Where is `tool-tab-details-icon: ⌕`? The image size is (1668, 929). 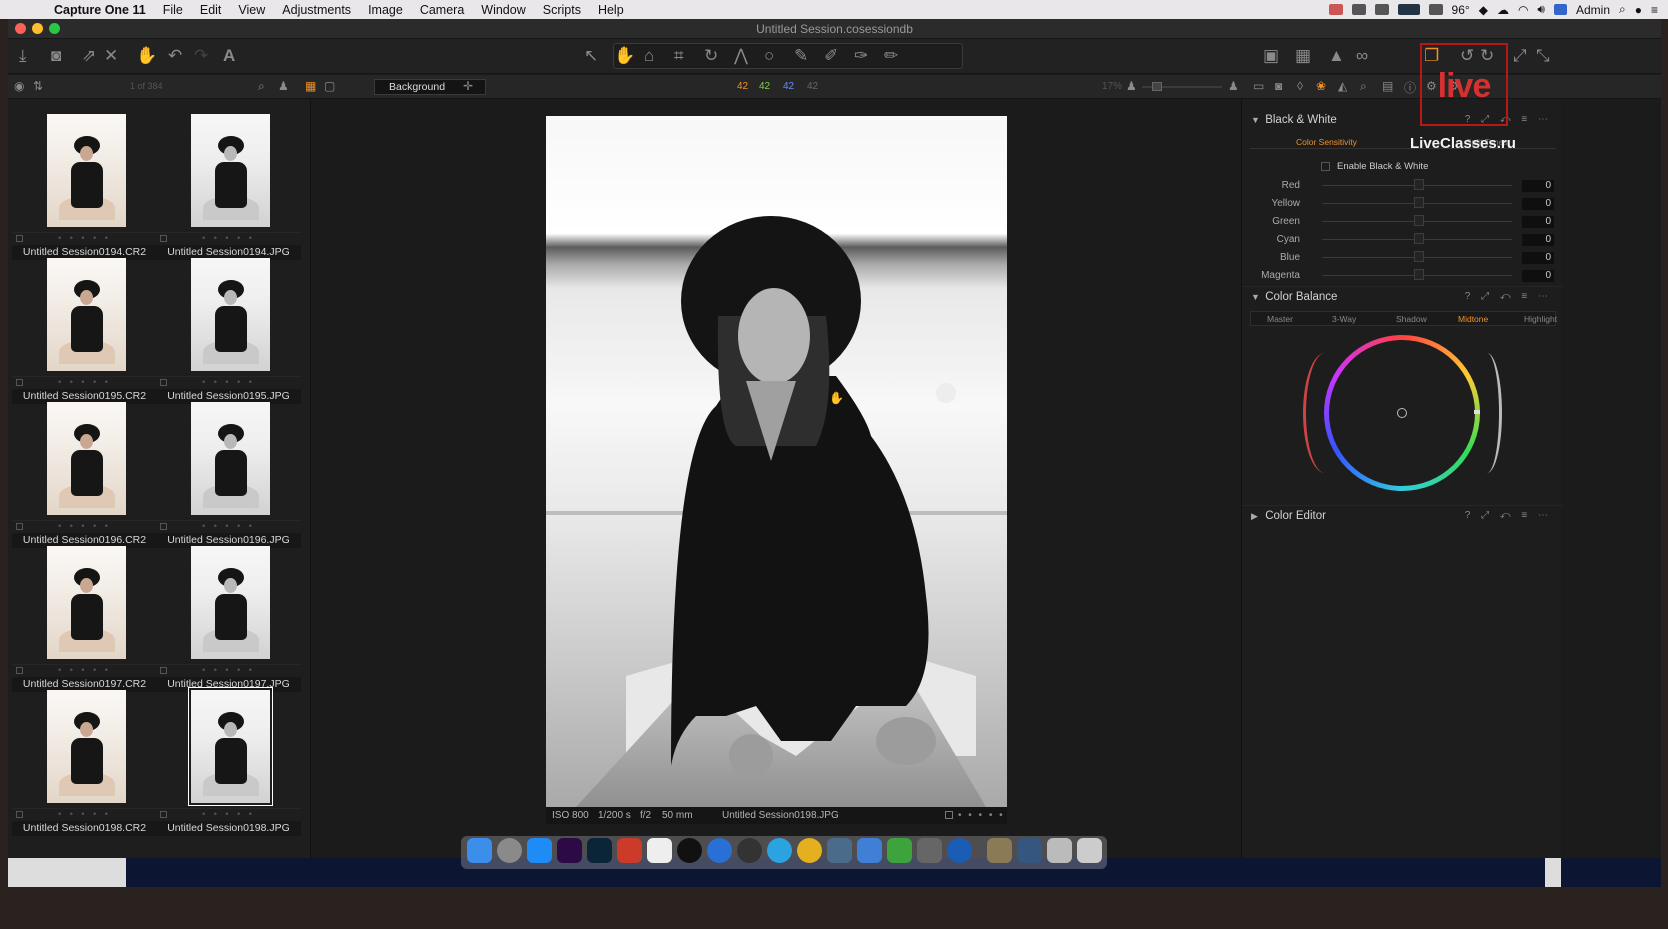 tool-tab-details-icon: ⌕ is located at coordinates (1363, 86).